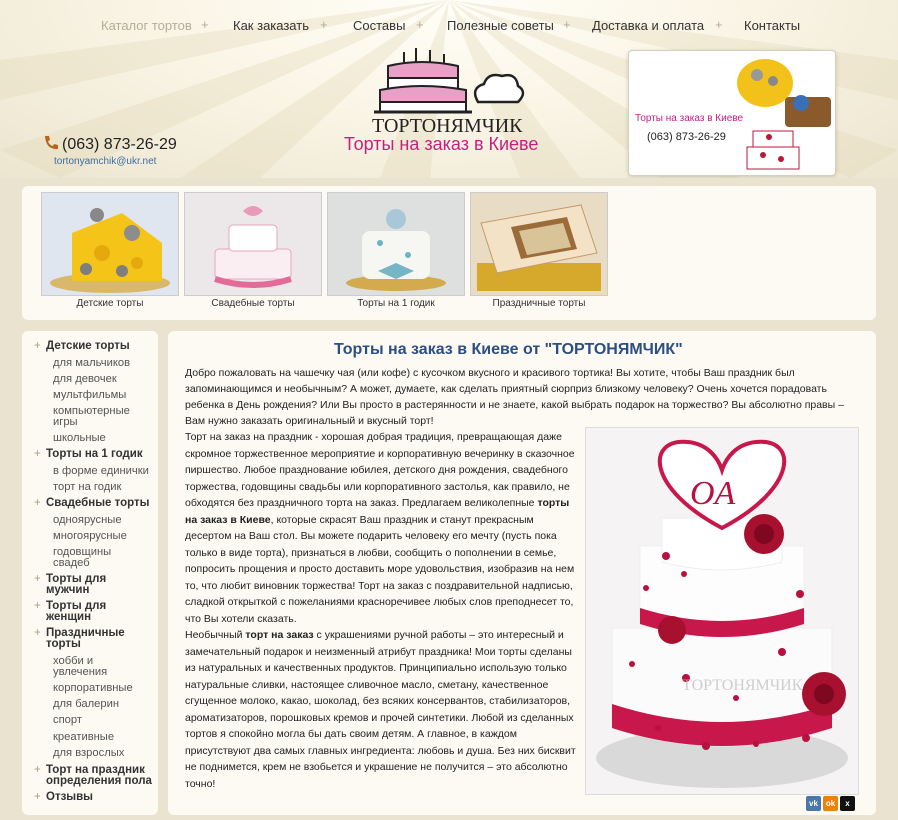 The image size is (898, 820). Describe the element at coordinates (105, 438) in the screenshot. I see `sidebar-item-school: школьные` at that location.